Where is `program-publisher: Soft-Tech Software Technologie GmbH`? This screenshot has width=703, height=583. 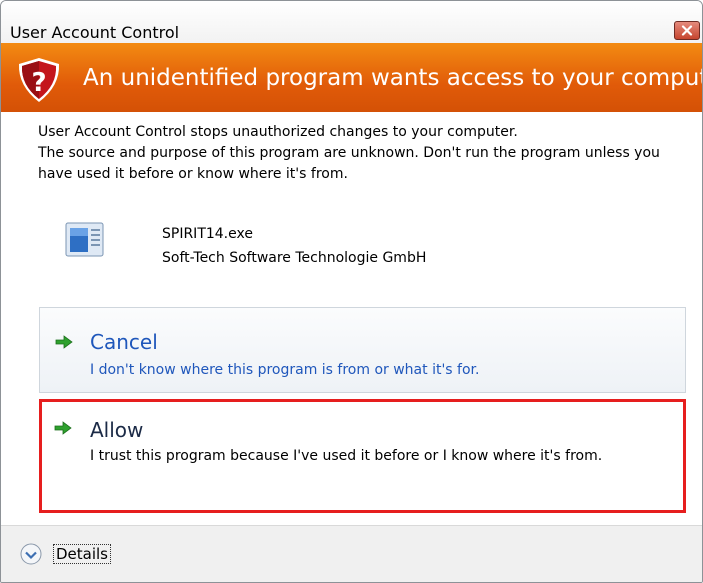
program-publisher: Soft-Tech Software Technologie GmbH is located at coordinates (294, 258).